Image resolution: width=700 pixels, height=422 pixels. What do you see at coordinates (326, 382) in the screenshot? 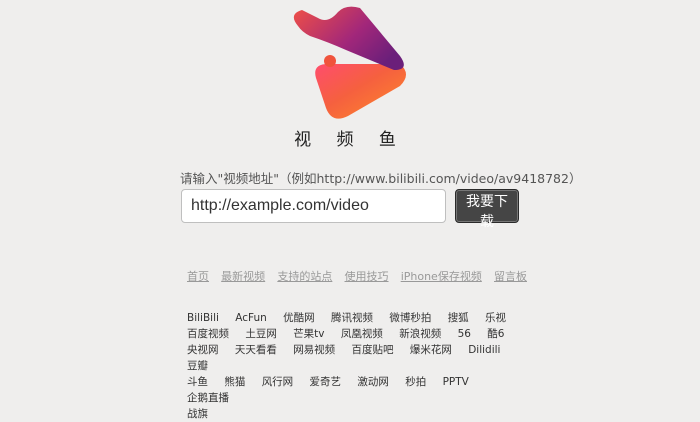
I see `site-link: 爱奇艺` at bounding box center [326, 382].